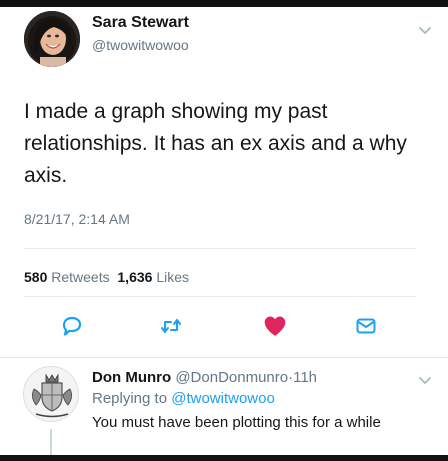 The width and height of the screenshot is (448, 461). I want to click on author-avatar-image, so click(52, 39).